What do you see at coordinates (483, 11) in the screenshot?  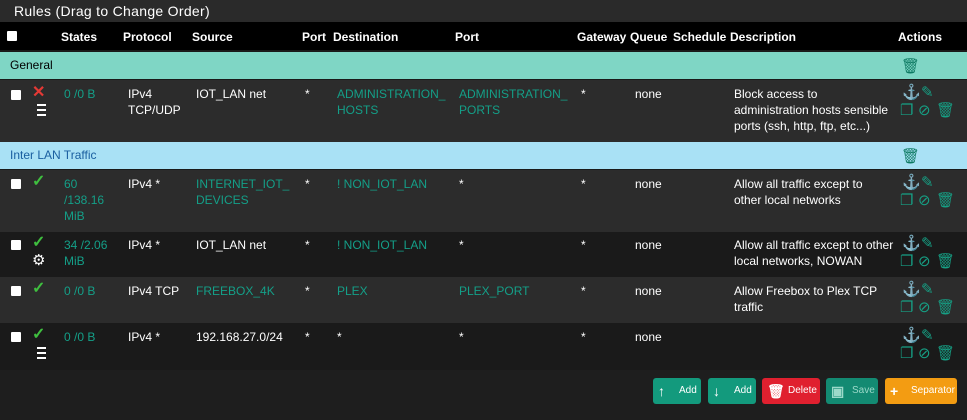 I see `panel-title: Rules (Drag to Change Order)` at bounding box center [483, 11].